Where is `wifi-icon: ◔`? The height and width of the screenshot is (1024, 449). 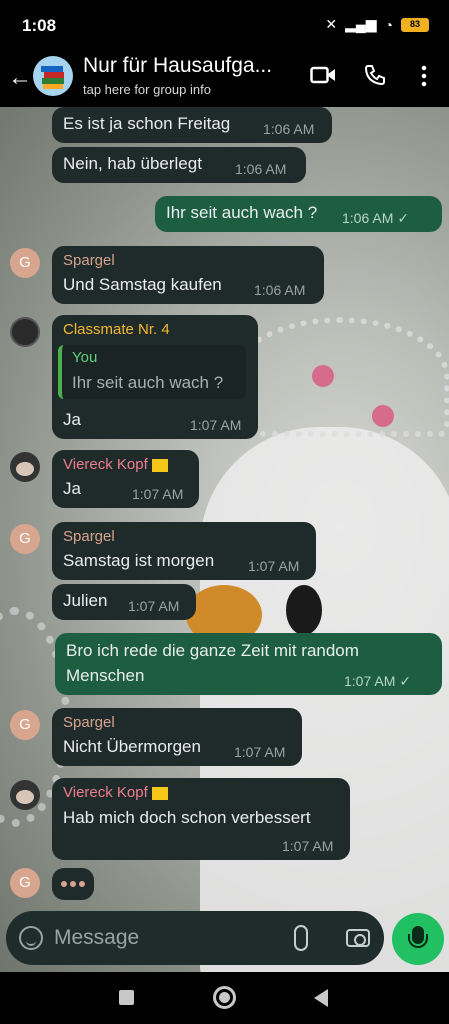 wifi-icon: ◔ is located at coordinates (388, 24).